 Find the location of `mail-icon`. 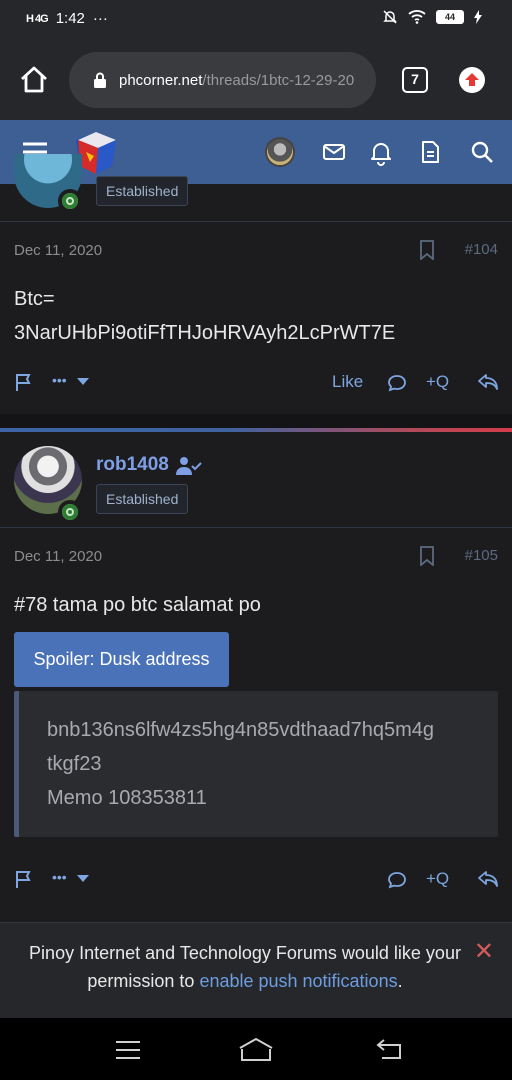

mail-icon is located at coordinates (334, 152).